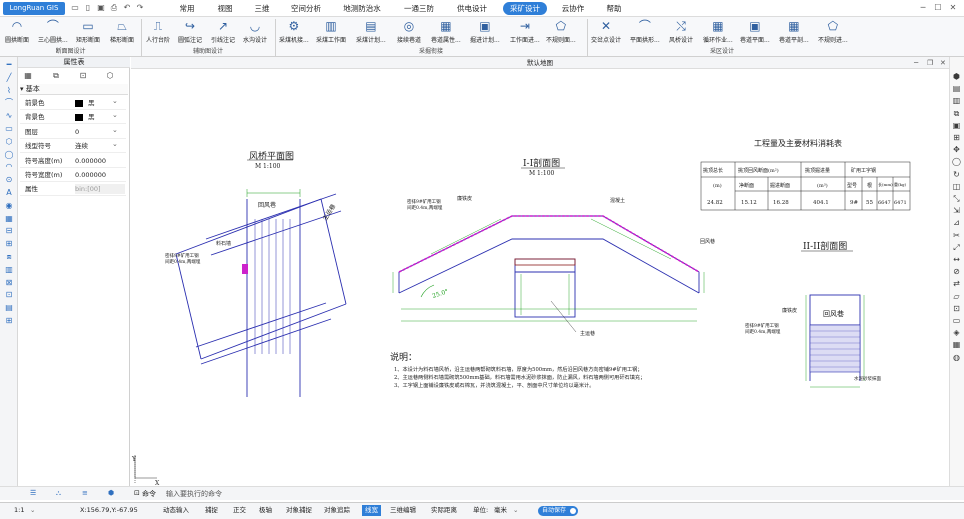  What do you see at coordinates (122, 33) in the screenshot?
I see `ribbon-button-trapezoid-section: ⏢ 梯形断面` at bounding box center [122, 33].